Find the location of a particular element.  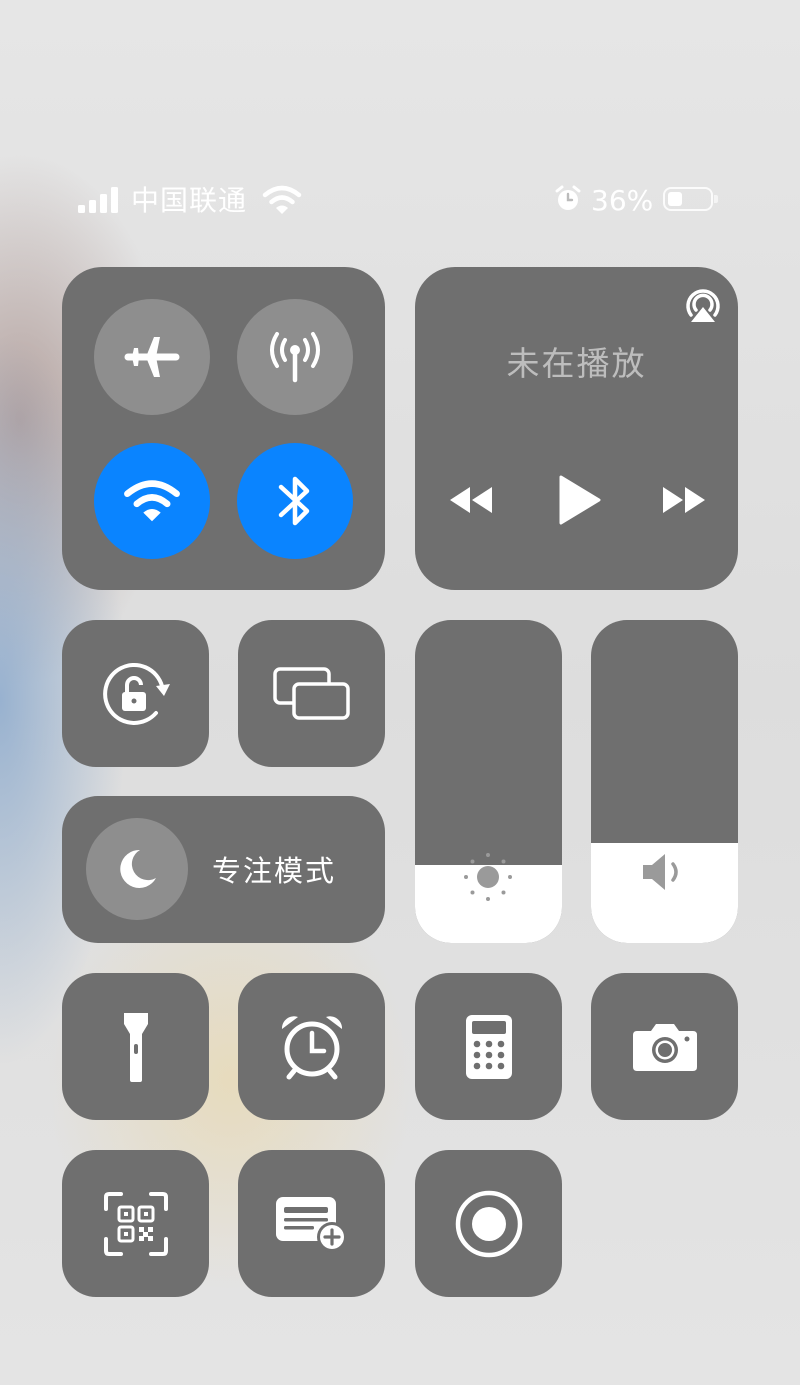

moon-icon is located at coordinates (138, 868).